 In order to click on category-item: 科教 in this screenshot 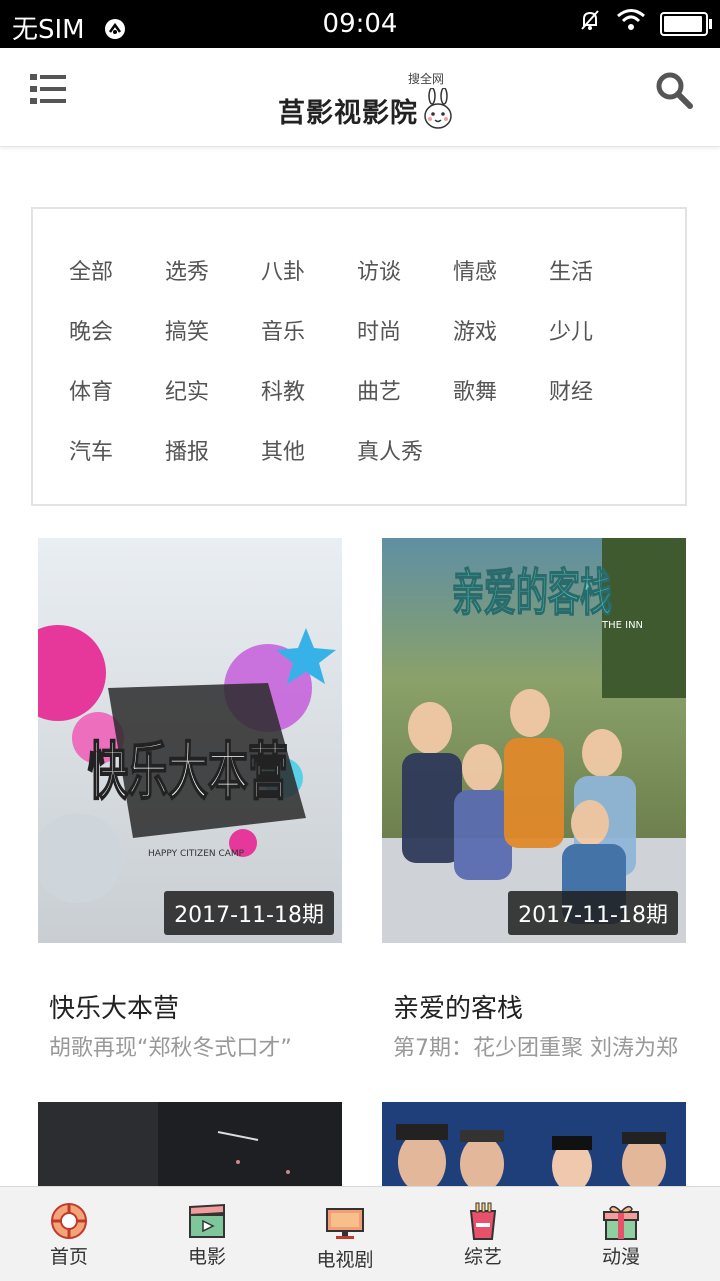, I will do `click(309, 395)`.